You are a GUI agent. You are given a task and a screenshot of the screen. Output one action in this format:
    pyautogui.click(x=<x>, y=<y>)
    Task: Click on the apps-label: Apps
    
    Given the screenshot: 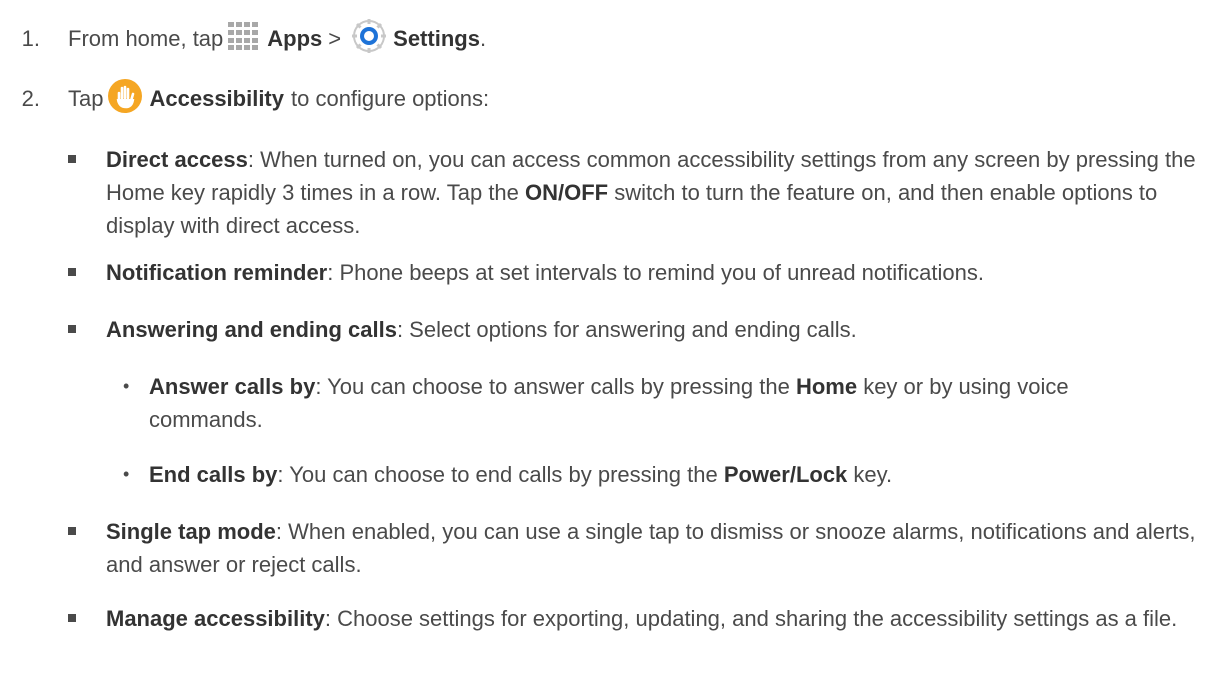 What is the action you would take?
    pyautogui.click(x=295, y=38)
    